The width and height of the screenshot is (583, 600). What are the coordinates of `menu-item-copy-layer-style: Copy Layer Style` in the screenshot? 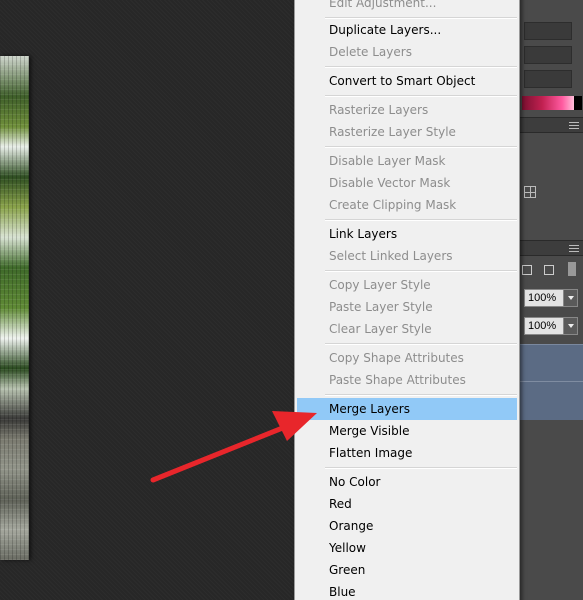 It's located at (407, 285).